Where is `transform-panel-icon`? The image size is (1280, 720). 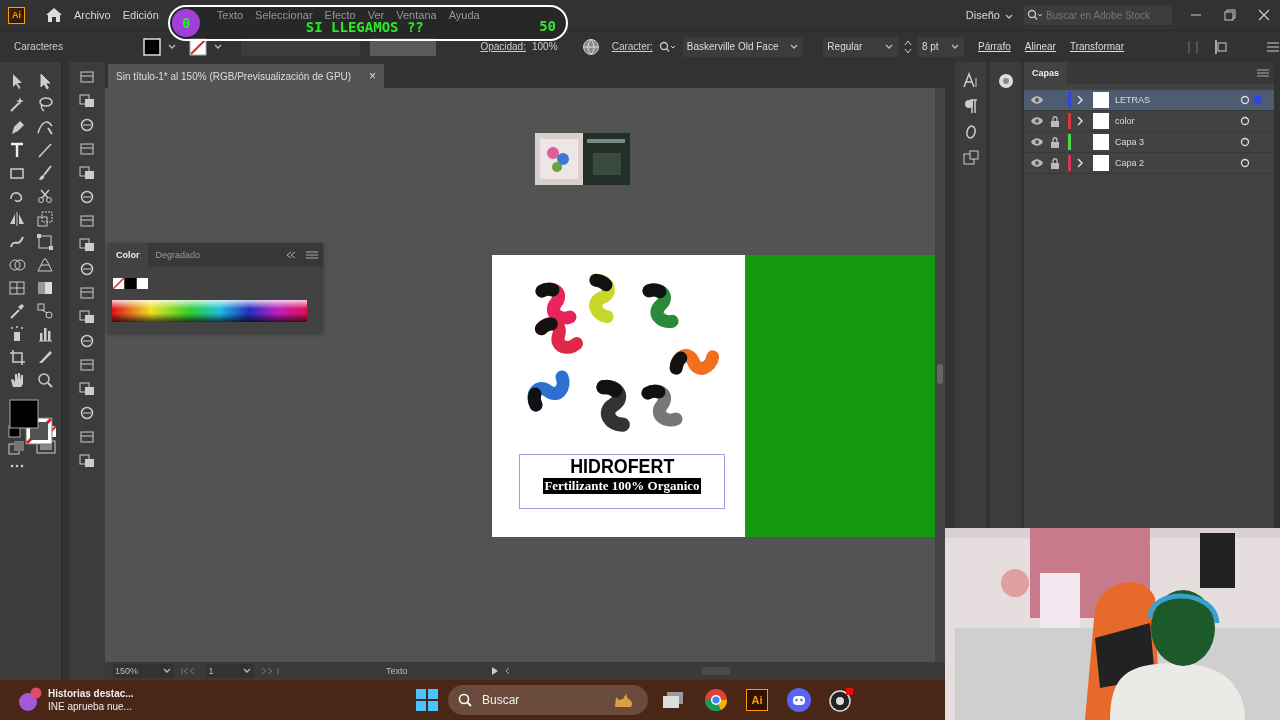 transform-panel-icon is located at coordinates (970, 158).